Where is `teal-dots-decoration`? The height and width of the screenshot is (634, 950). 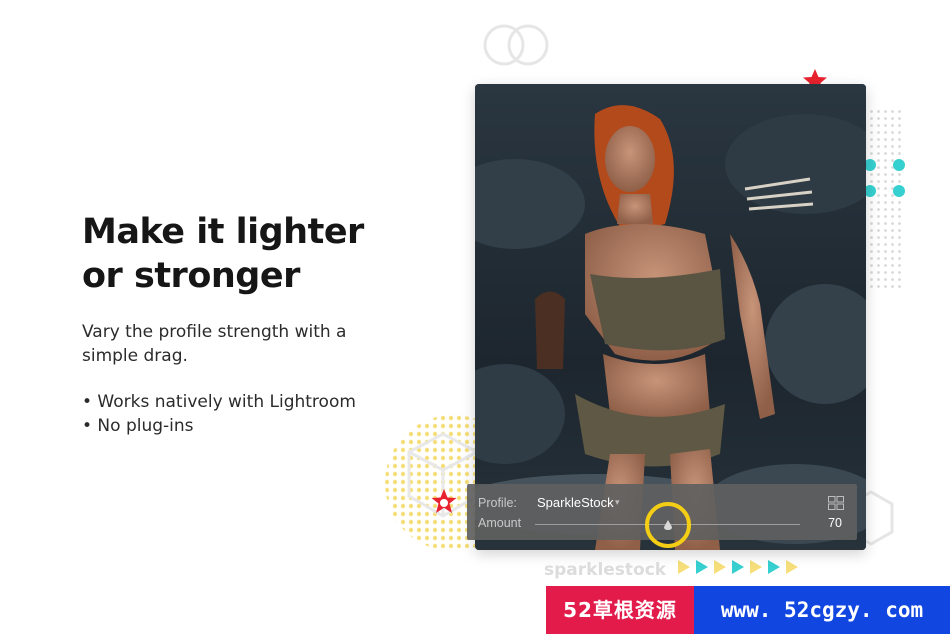 teal-dots-decoration is located at coordinates (884, 178).